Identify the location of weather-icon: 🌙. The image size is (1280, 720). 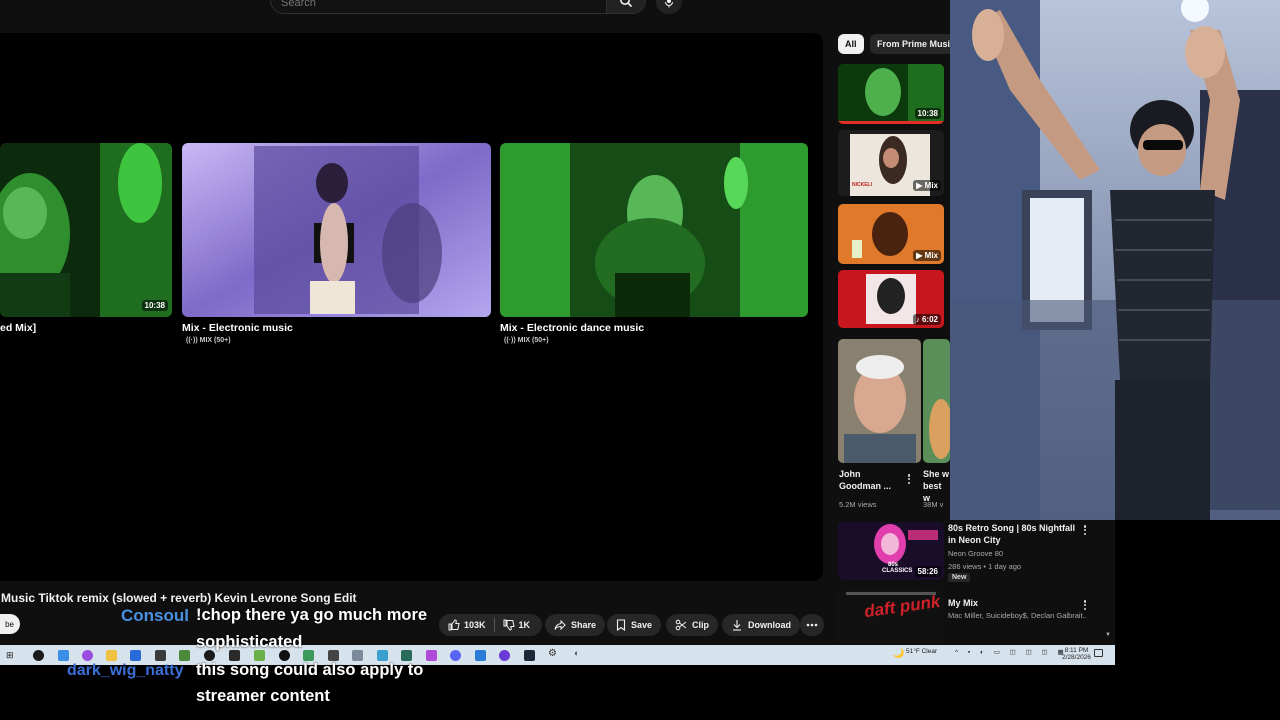
(899, 653).